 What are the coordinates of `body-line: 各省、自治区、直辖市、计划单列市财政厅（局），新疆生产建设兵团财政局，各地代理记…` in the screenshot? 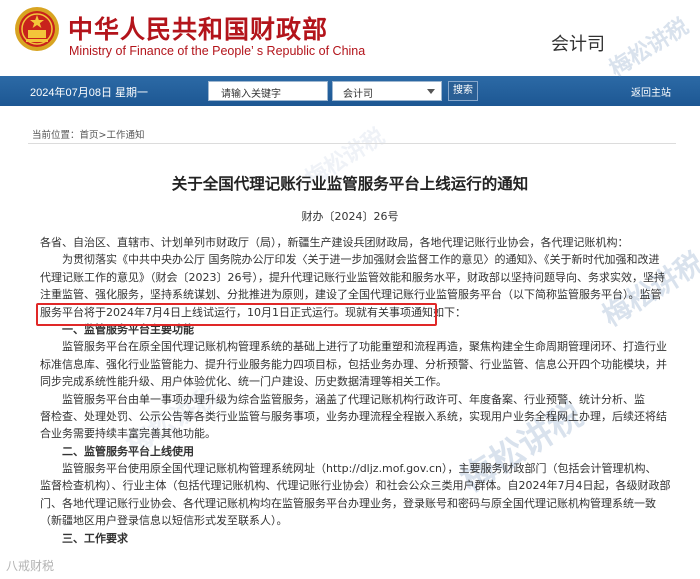 It's located at (334, 242).